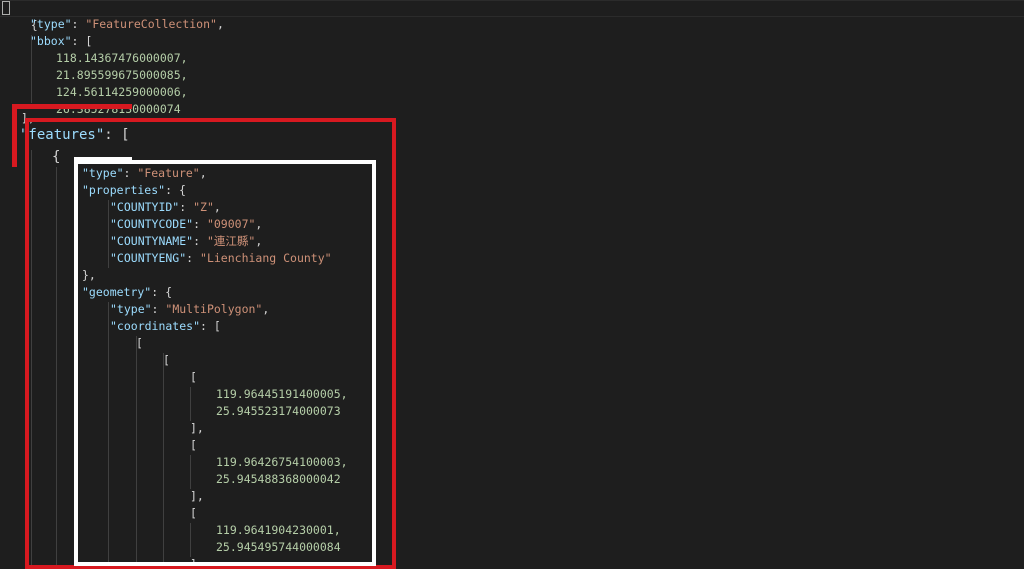  I want to click on json-number: 21.895599675000085,, so click(122, 75).